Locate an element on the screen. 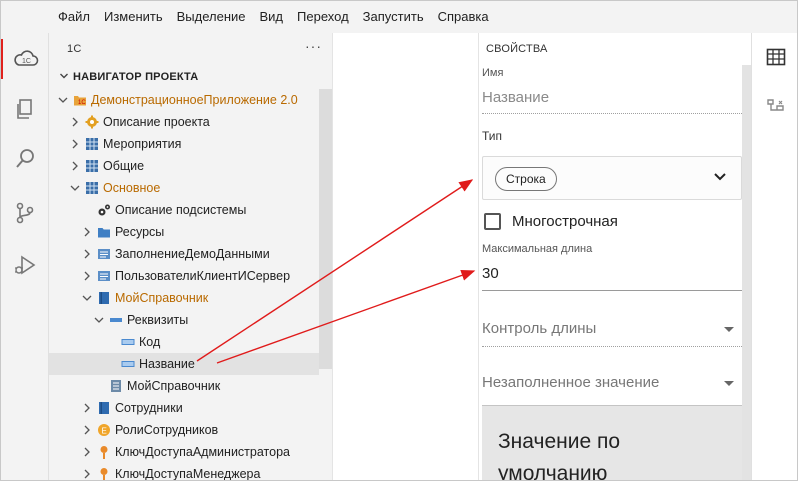 This screenshot has height=481, width=798. tree-item-label: Код is located at coordinates (150, 342).